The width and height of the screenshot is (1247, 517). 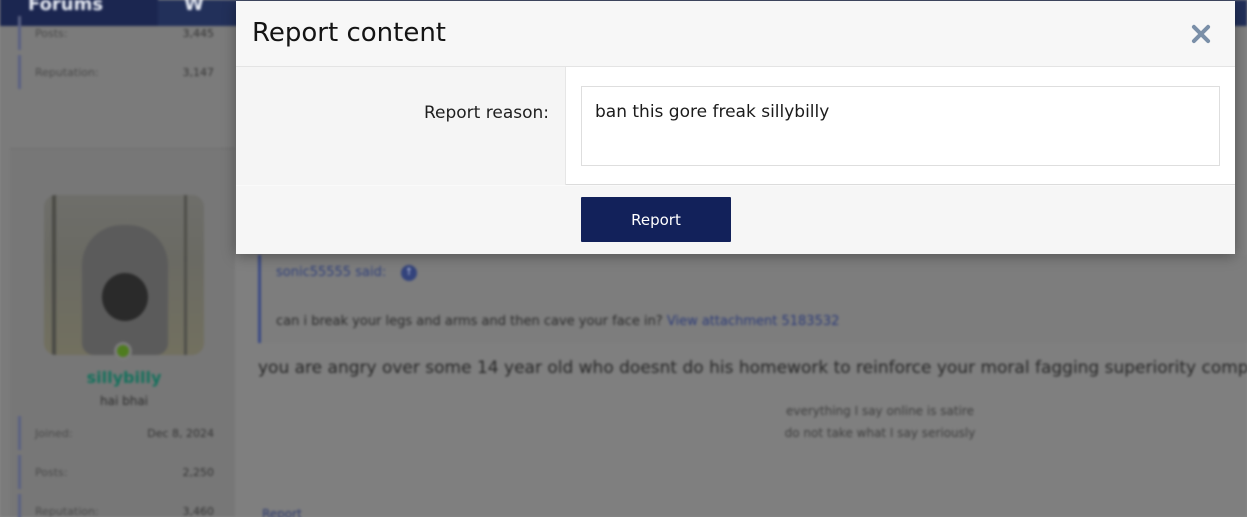 I want to click on close-icon, so click(x=1201, y=34).